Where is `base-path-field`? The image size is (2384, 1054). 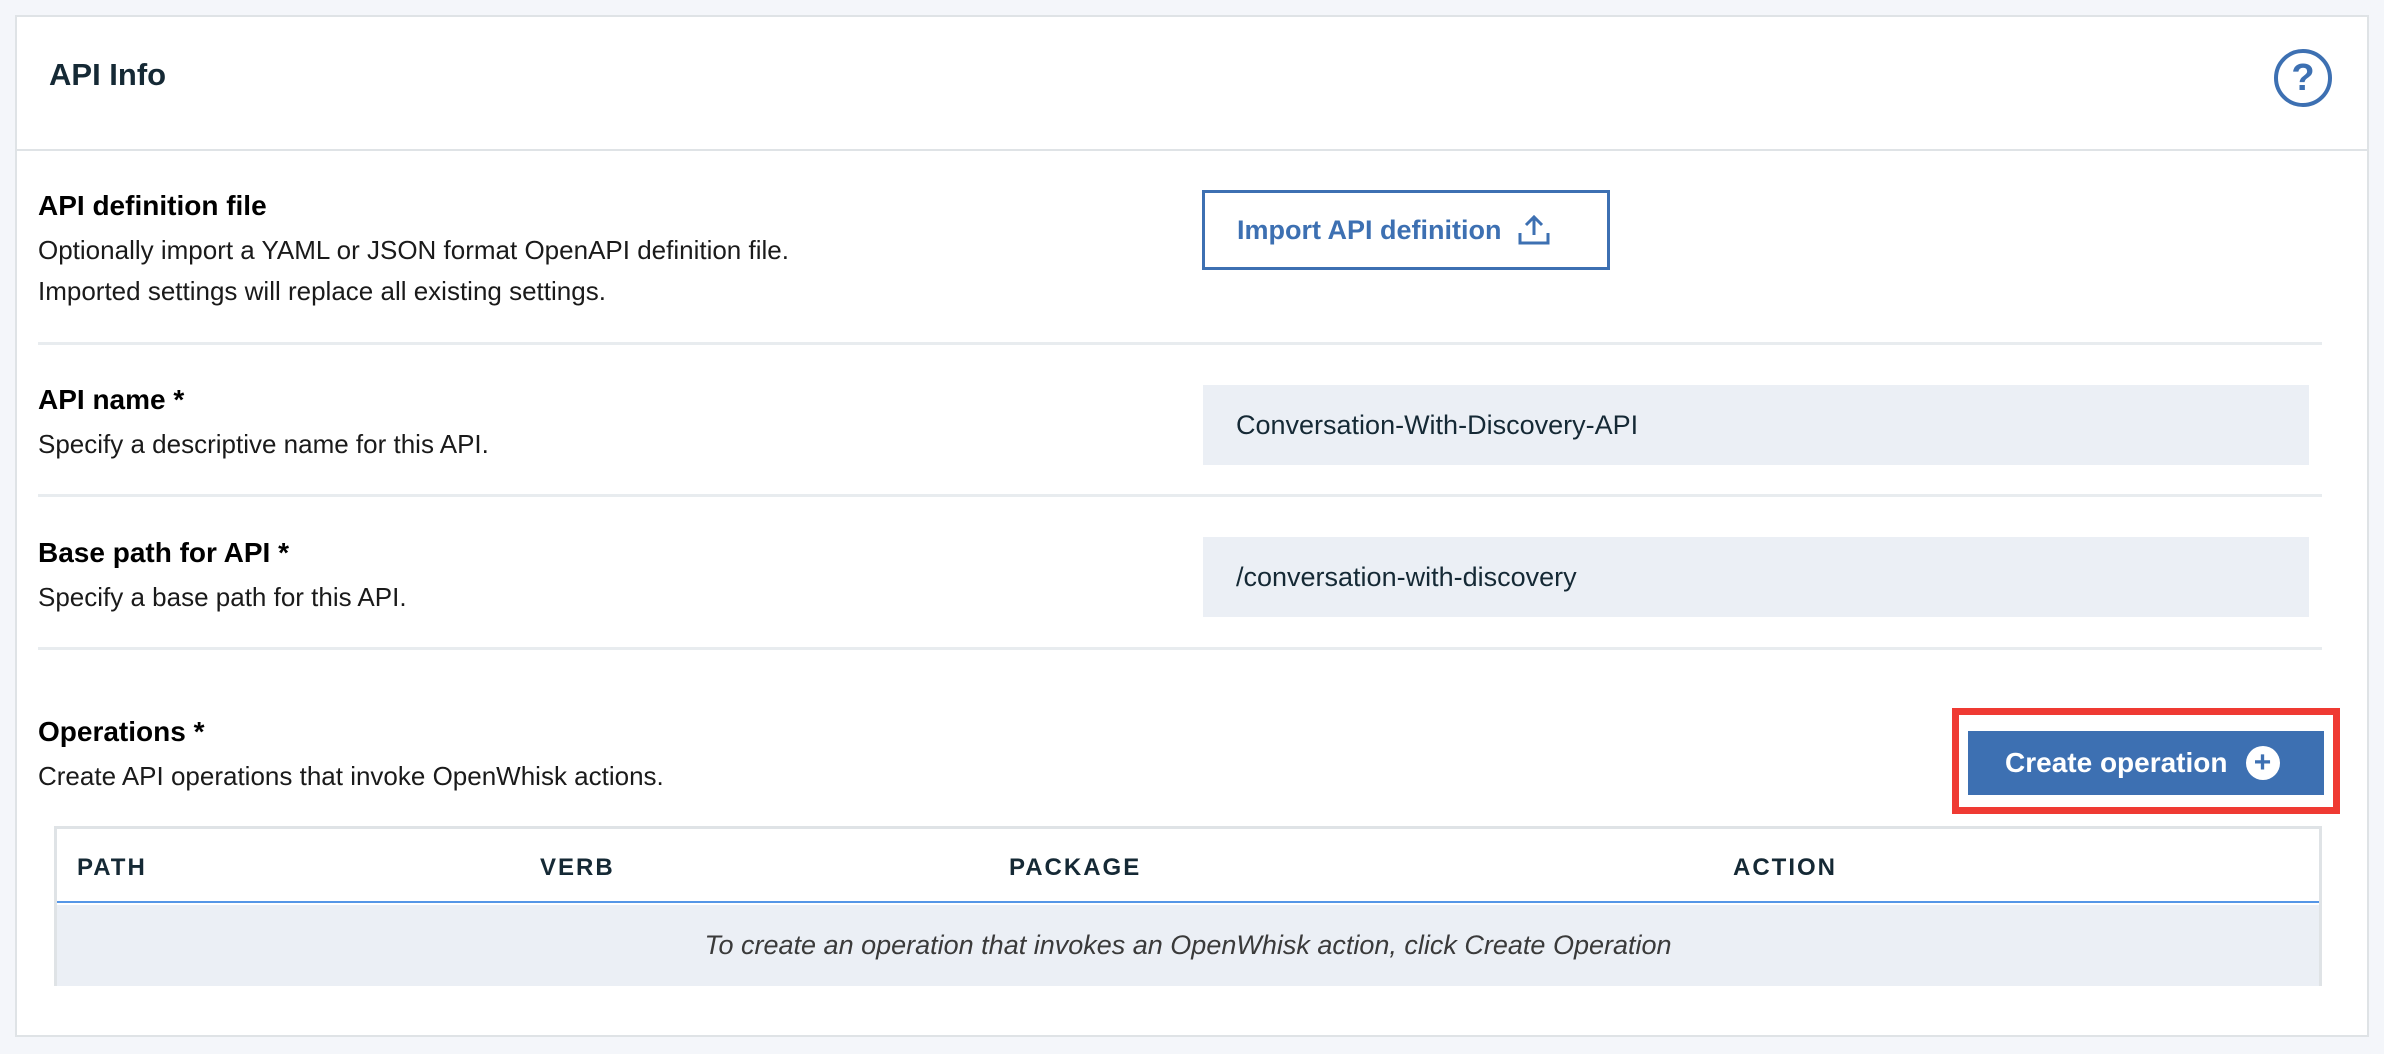
base-path-field is located at coordinates (1756, 577).